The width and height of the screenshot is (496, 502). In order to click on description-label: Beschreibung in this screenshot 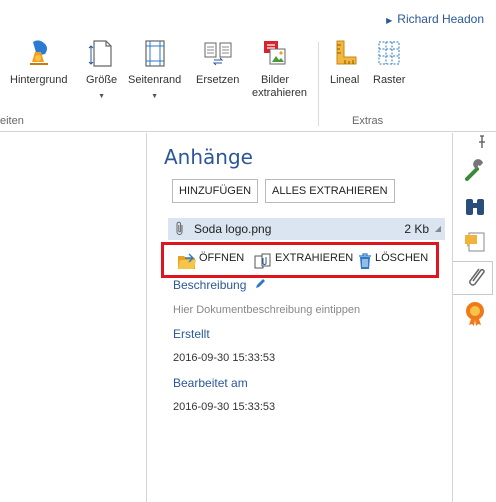, I will do `click(210, 285)`.